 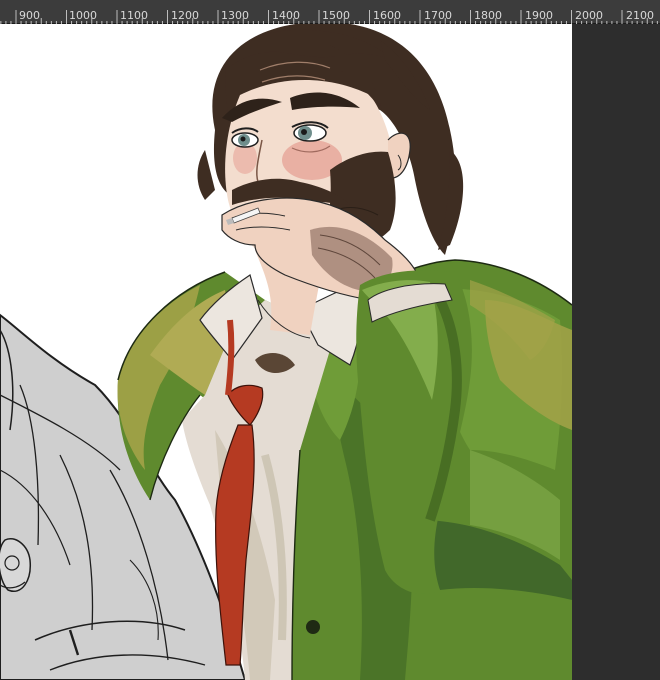 What do you see at coordinates (589, 15) in the screenshot?
I see `ruler-label-2000: 2000` at bounding box center [589, 15].